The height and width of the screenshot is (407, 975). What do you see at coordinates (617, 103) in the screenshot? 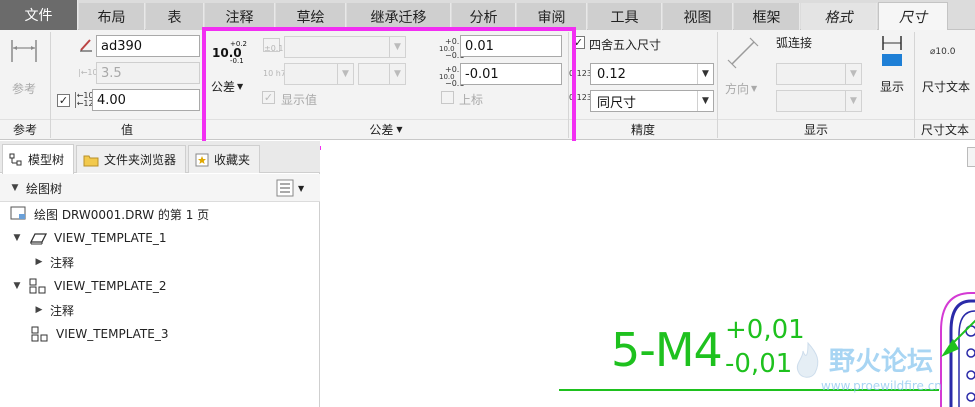
I see `tolerance-decimals-value: 同尺寸` at bounding box center [617, 103].